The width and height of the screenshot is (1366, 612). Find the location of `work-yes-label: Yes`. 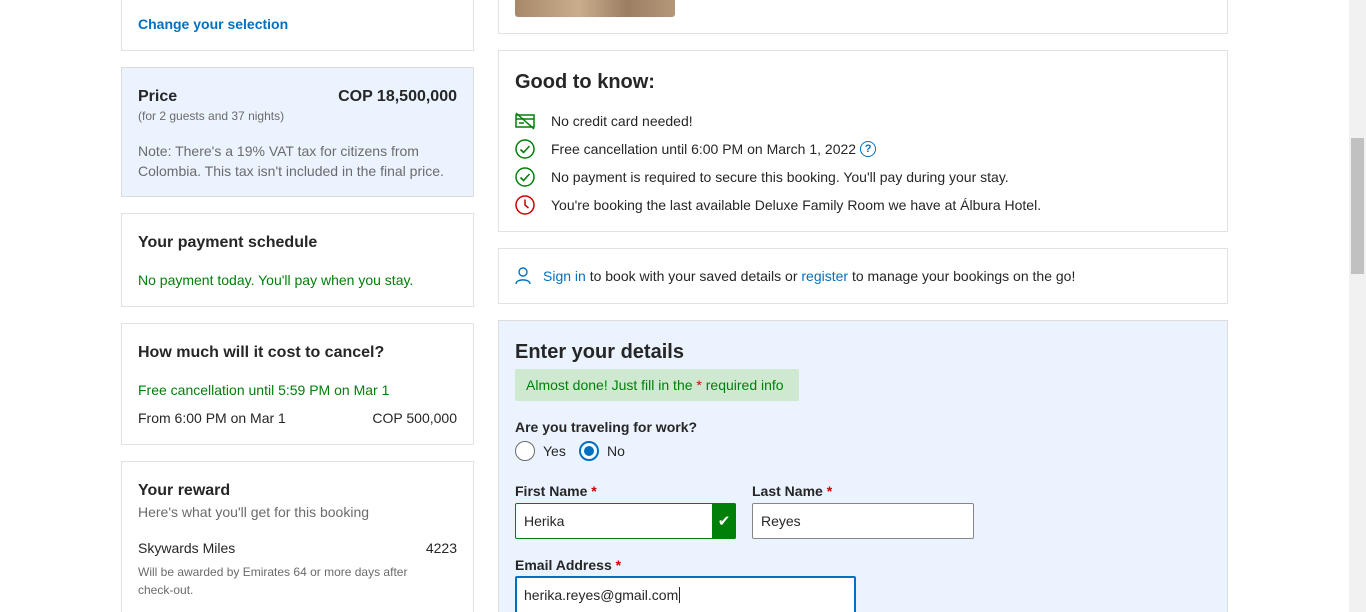

work-yes-label: Yes is located at coordinates (554, 451).